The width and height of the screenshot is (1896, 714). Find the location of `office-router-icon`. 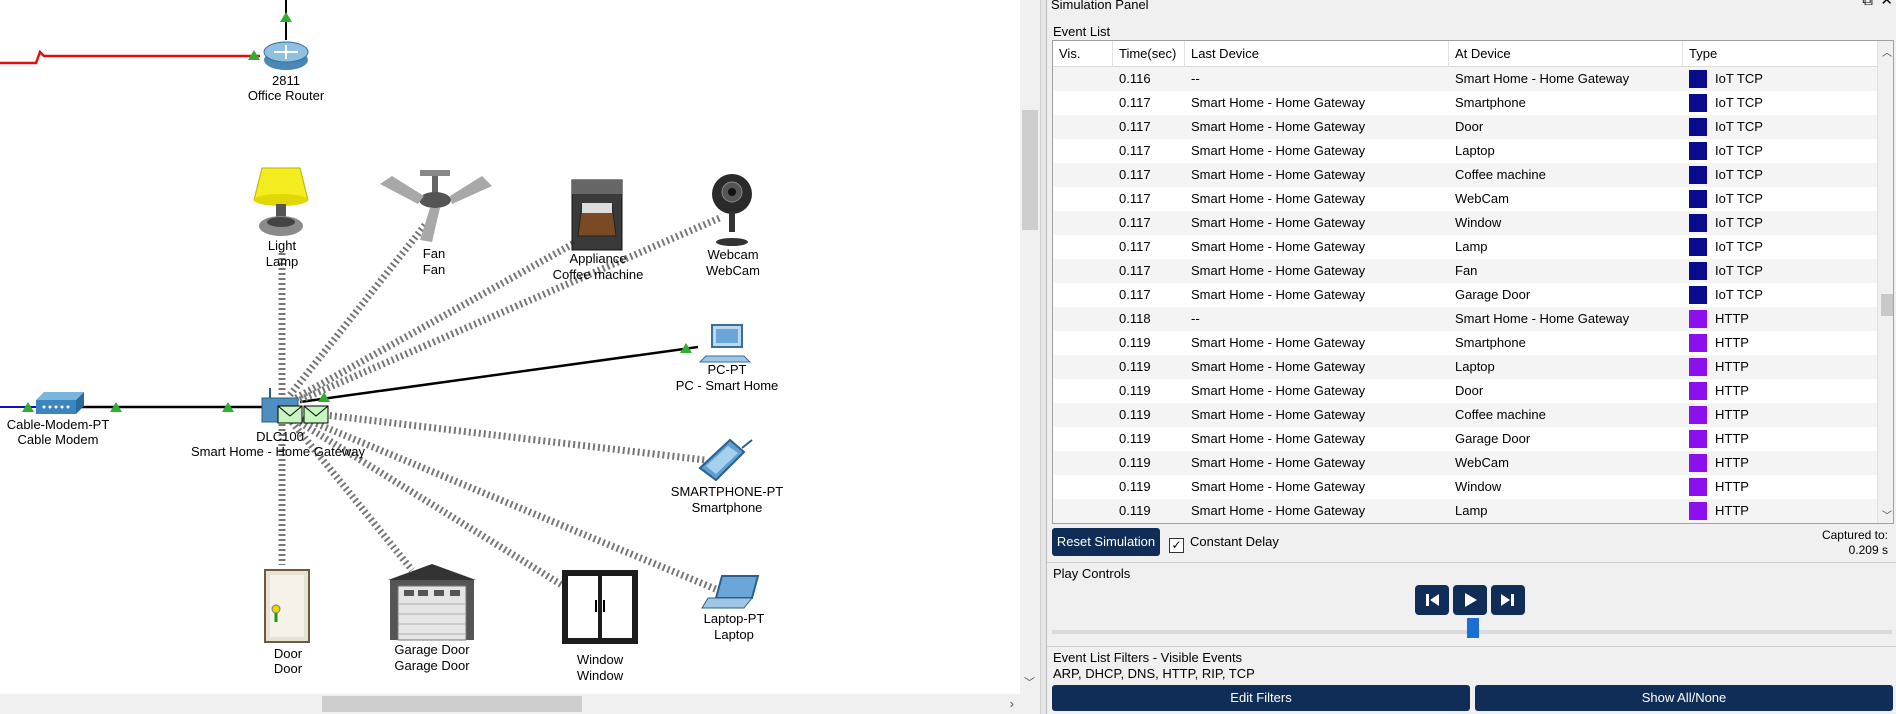

office-router-icon is located at coordinates (286, 55).